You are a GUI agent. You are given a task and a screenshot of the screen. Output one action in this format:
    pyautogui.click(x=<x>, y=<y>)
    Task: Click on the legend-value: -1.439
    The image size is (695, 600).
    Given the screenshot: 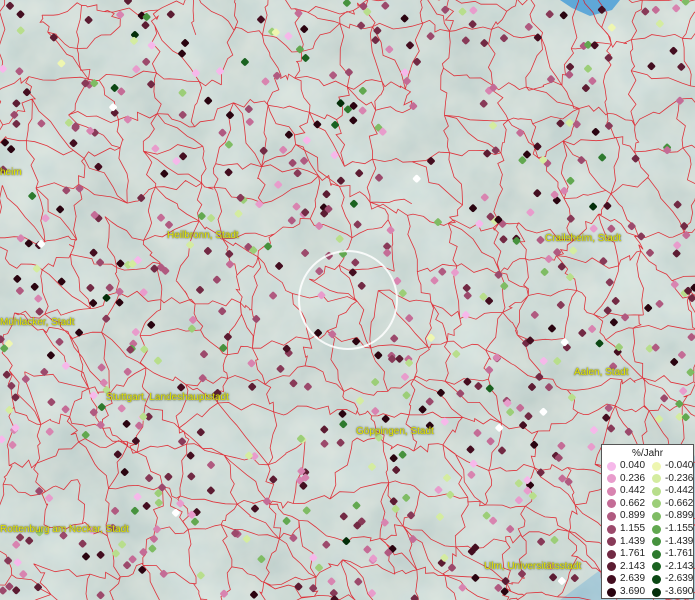 What is the action you would take?
    pyautogui.click(x=679, y=541)
    